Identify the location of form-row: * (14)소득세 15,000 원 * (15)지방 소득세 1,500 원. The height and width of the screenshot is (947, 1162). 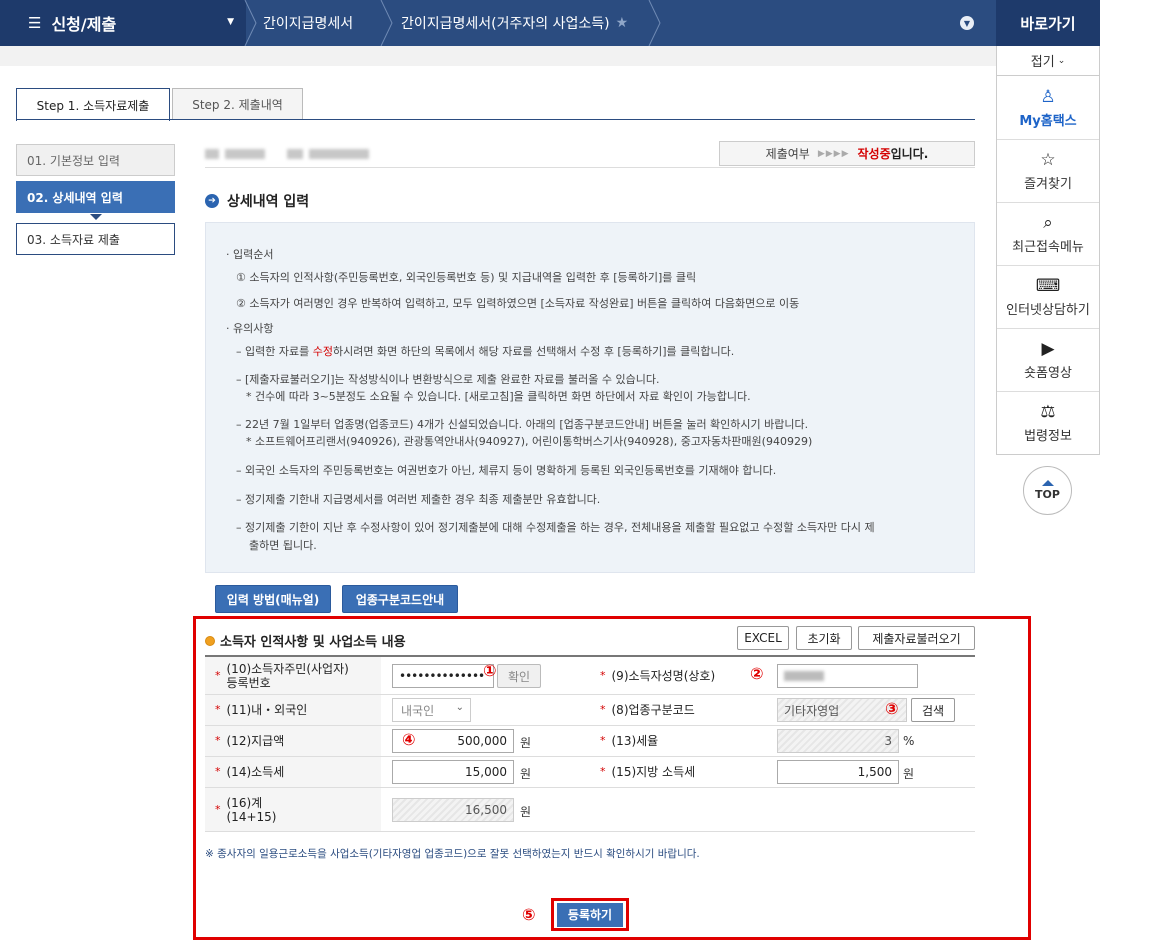
(590, 772).